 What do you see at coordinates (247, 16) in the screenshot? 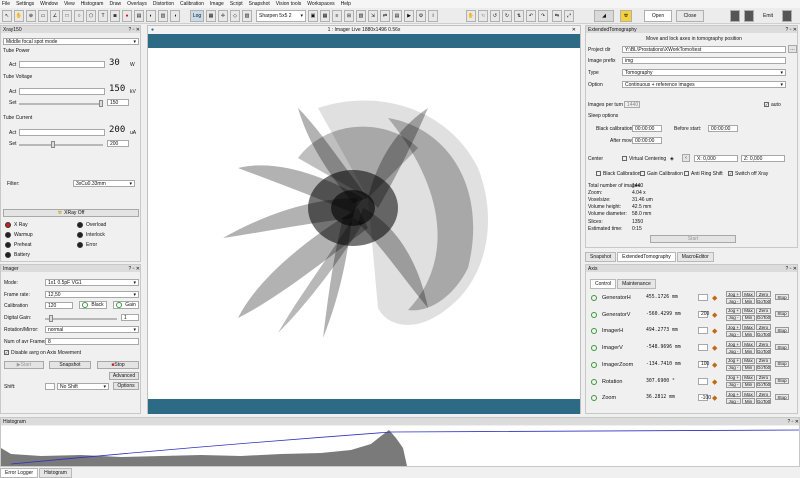
I see `palette-icon: ▨` at bounding box center [247, 16].